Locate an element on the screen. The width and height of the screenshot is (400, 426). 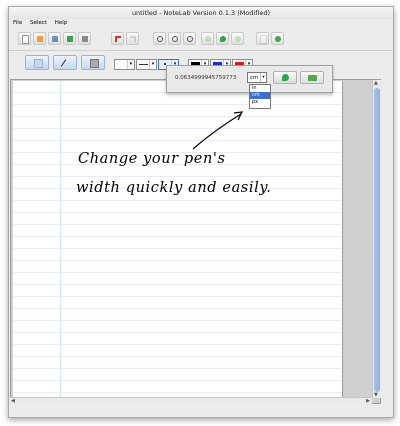
next-page-icon is located at coordinates (238, 39).